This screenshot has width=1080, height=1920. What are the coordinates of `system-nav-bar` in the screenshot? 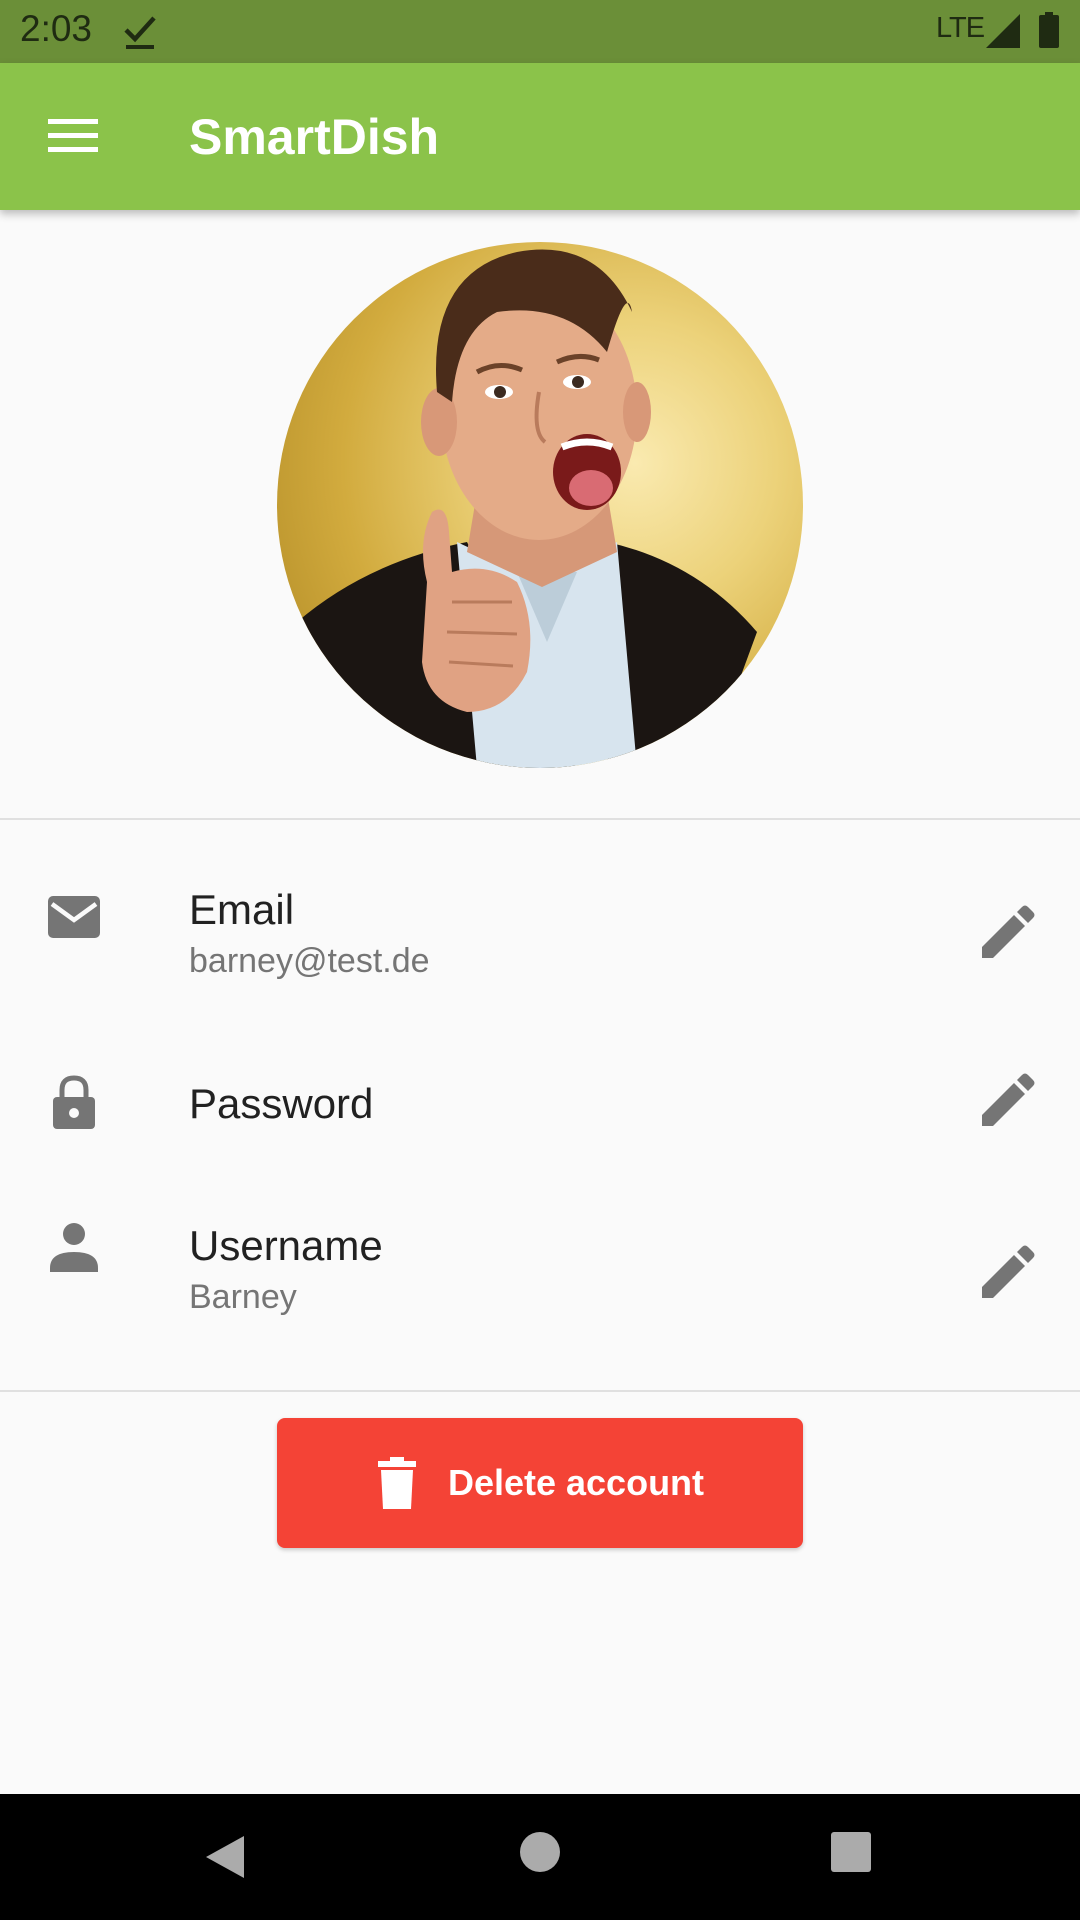 It's located at (540, 1857).